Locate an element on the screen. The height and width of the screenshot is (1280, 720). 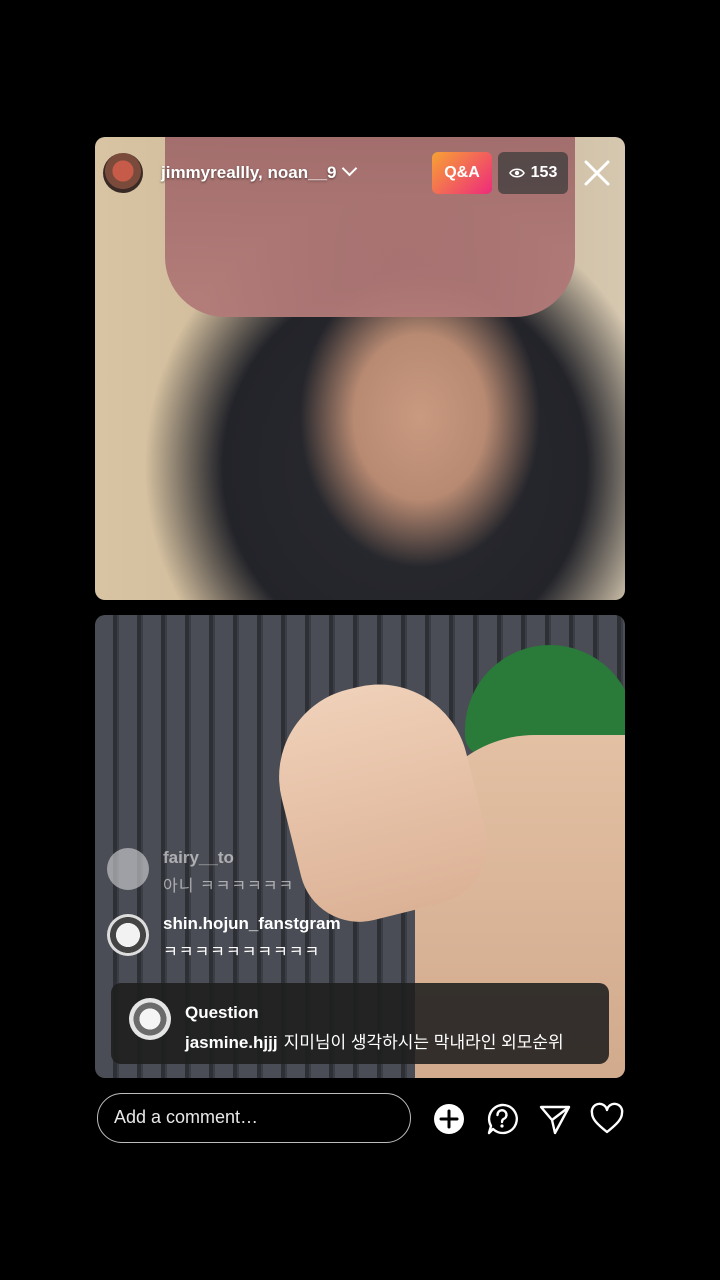
heart-icon is located at coordinates (607, 1119).